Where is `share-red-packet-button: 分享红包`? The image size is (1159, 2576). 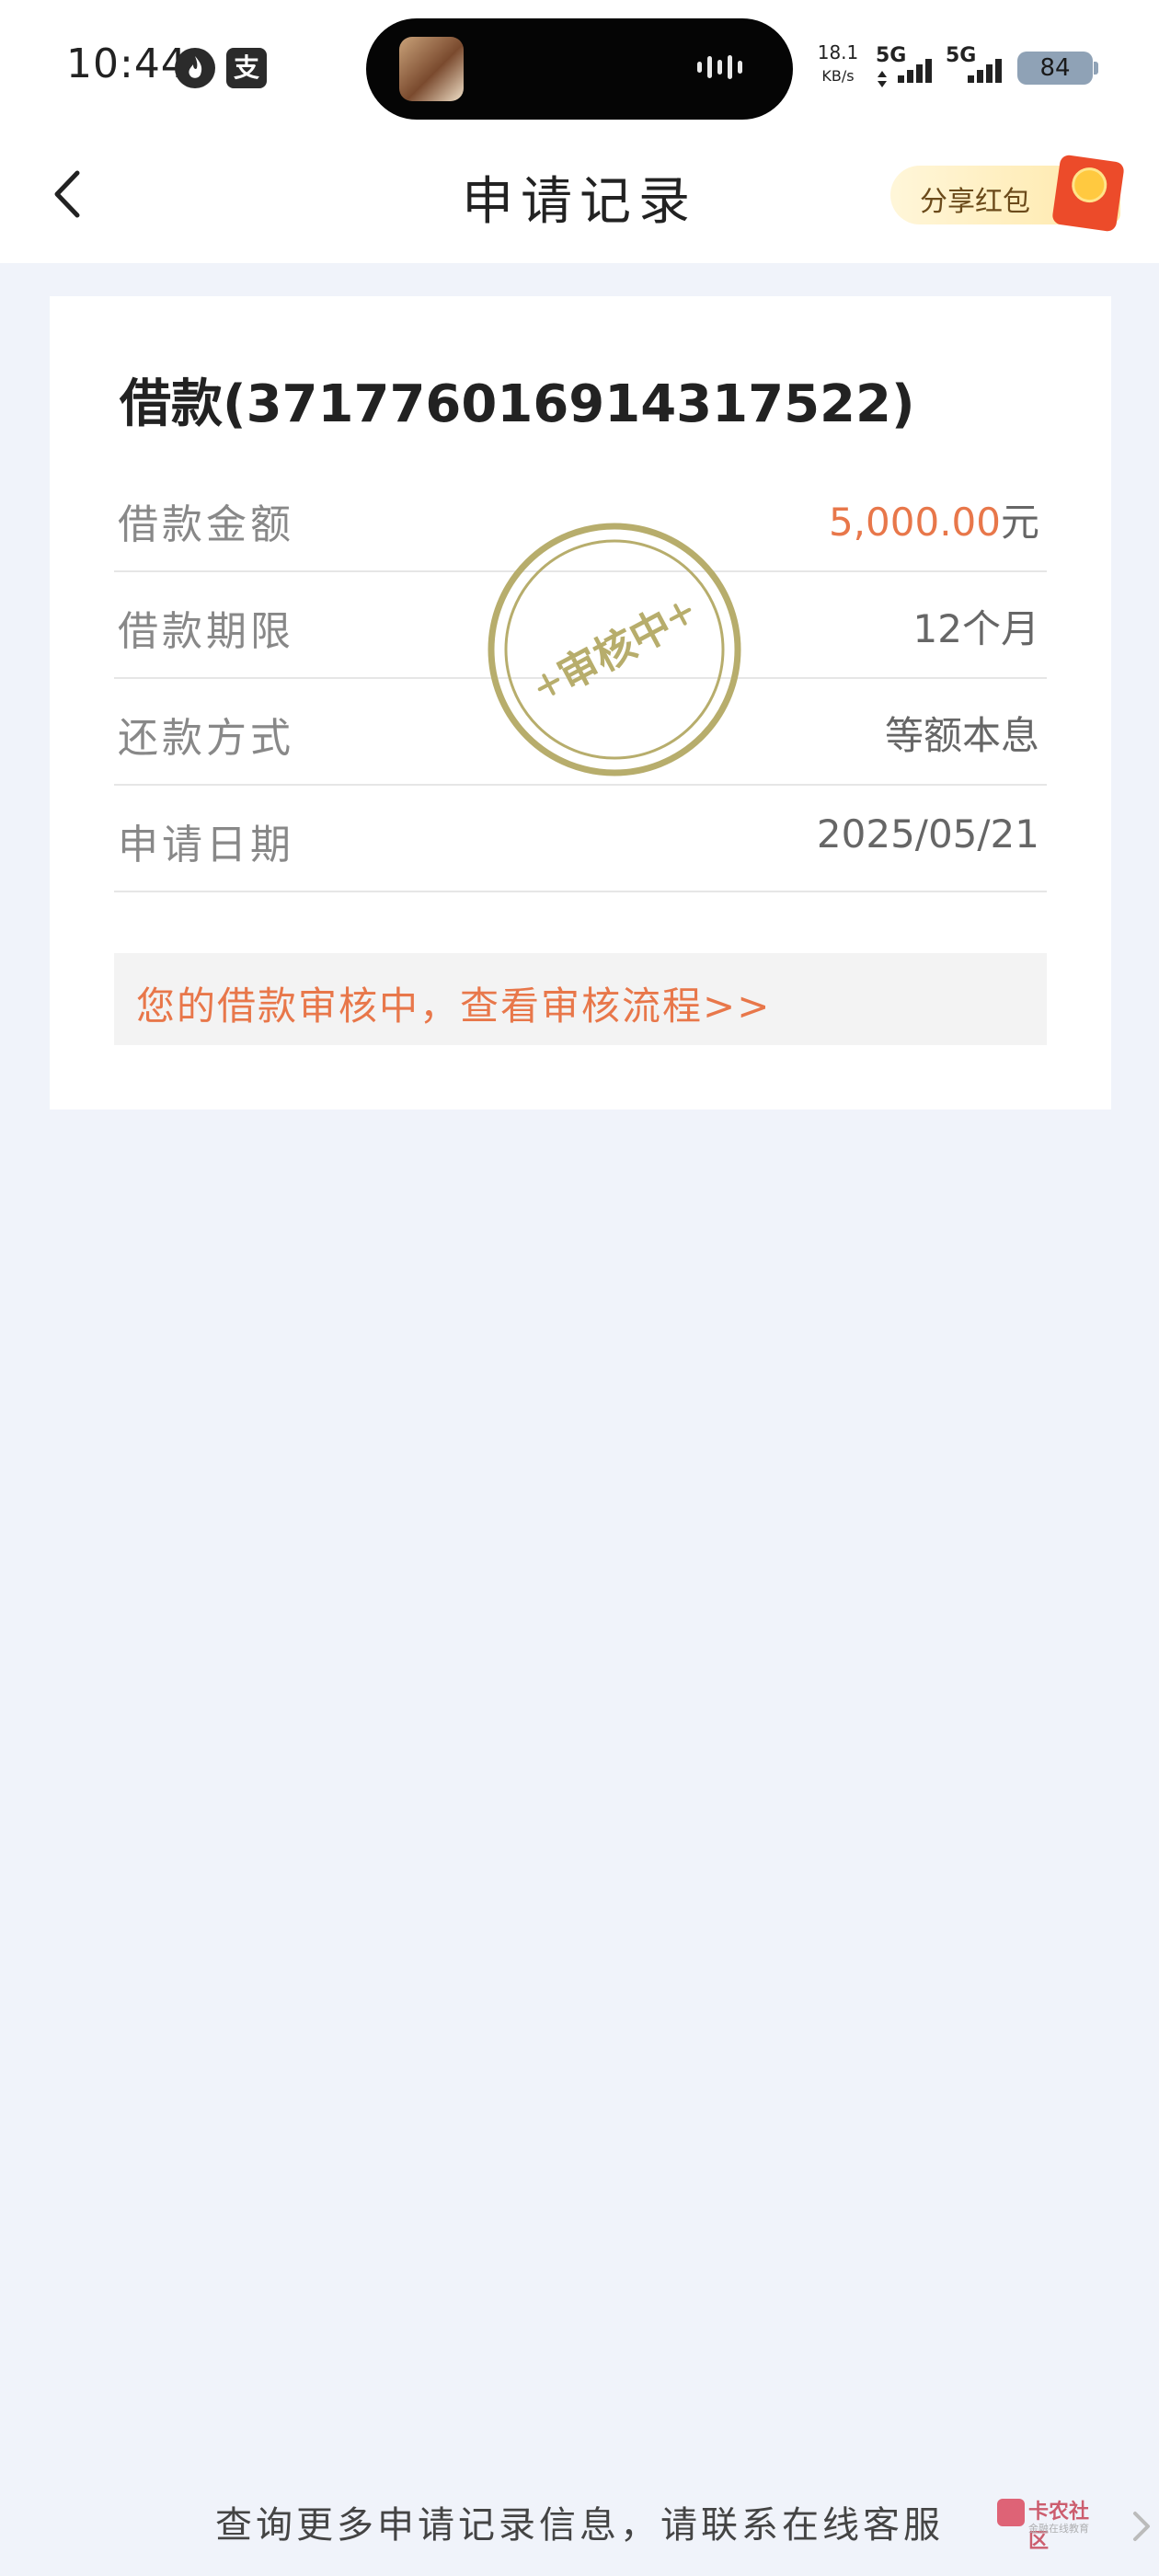
share-red-packet-button: 分享红包 is located at coordinates (1007, 193).